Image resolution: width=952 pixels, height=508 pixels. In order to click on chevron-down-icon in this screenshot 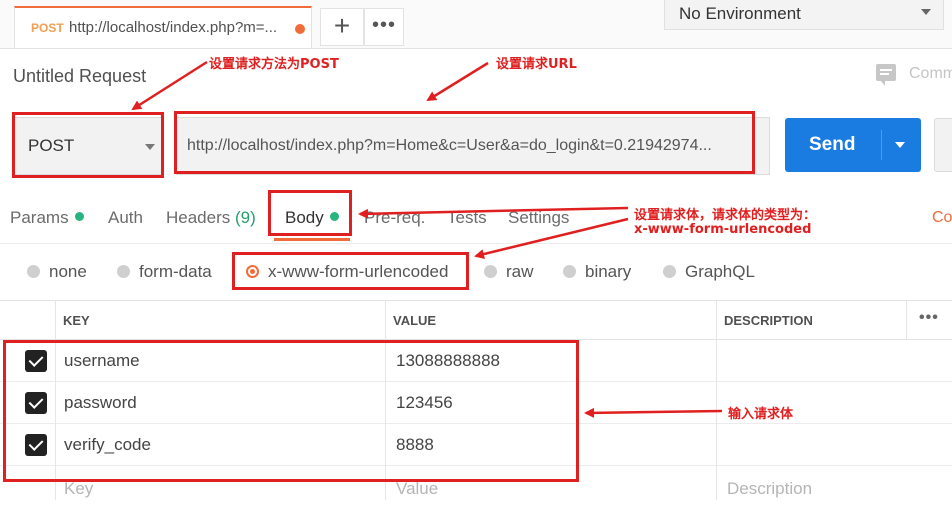, I will do `click(926, 12)`.